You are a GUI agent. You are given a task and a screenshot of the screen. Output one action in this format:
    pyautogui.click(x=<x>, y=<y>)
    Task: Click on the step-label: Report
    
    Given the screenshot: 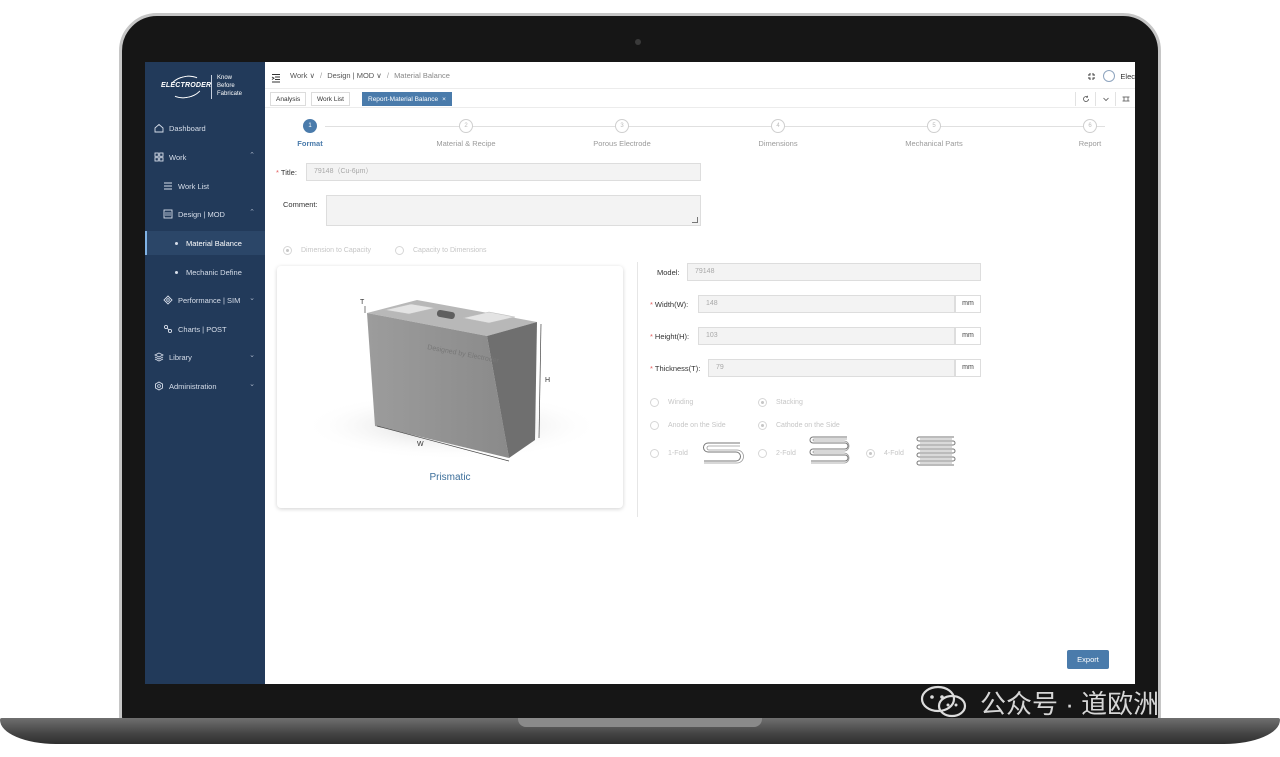 What is the action you would take?
    pyautogui.click(x=1090, y=143)
    